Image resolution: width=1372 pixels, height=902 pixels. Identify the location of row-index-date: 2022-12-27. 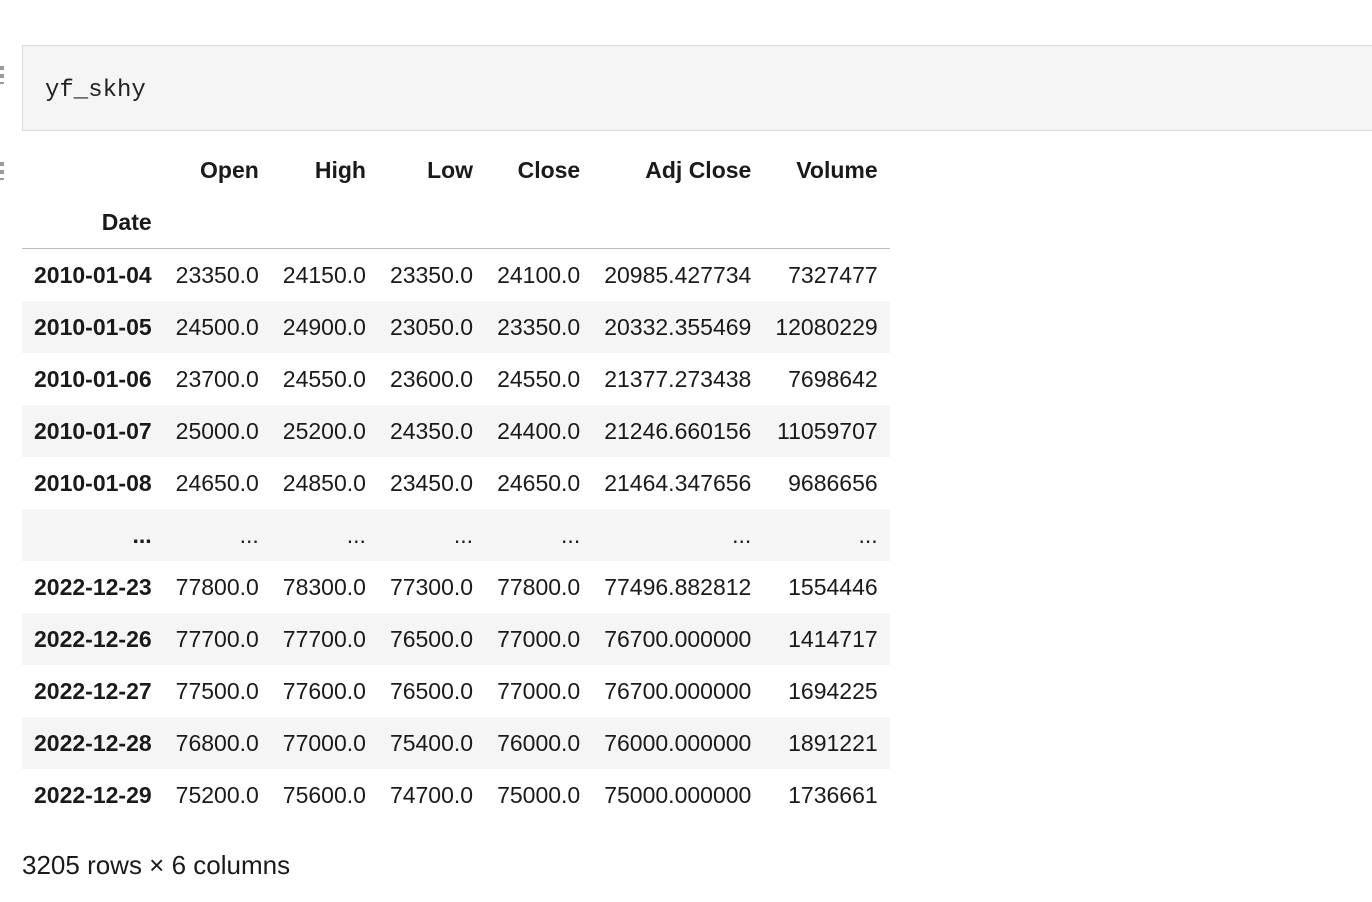
(93, 691).